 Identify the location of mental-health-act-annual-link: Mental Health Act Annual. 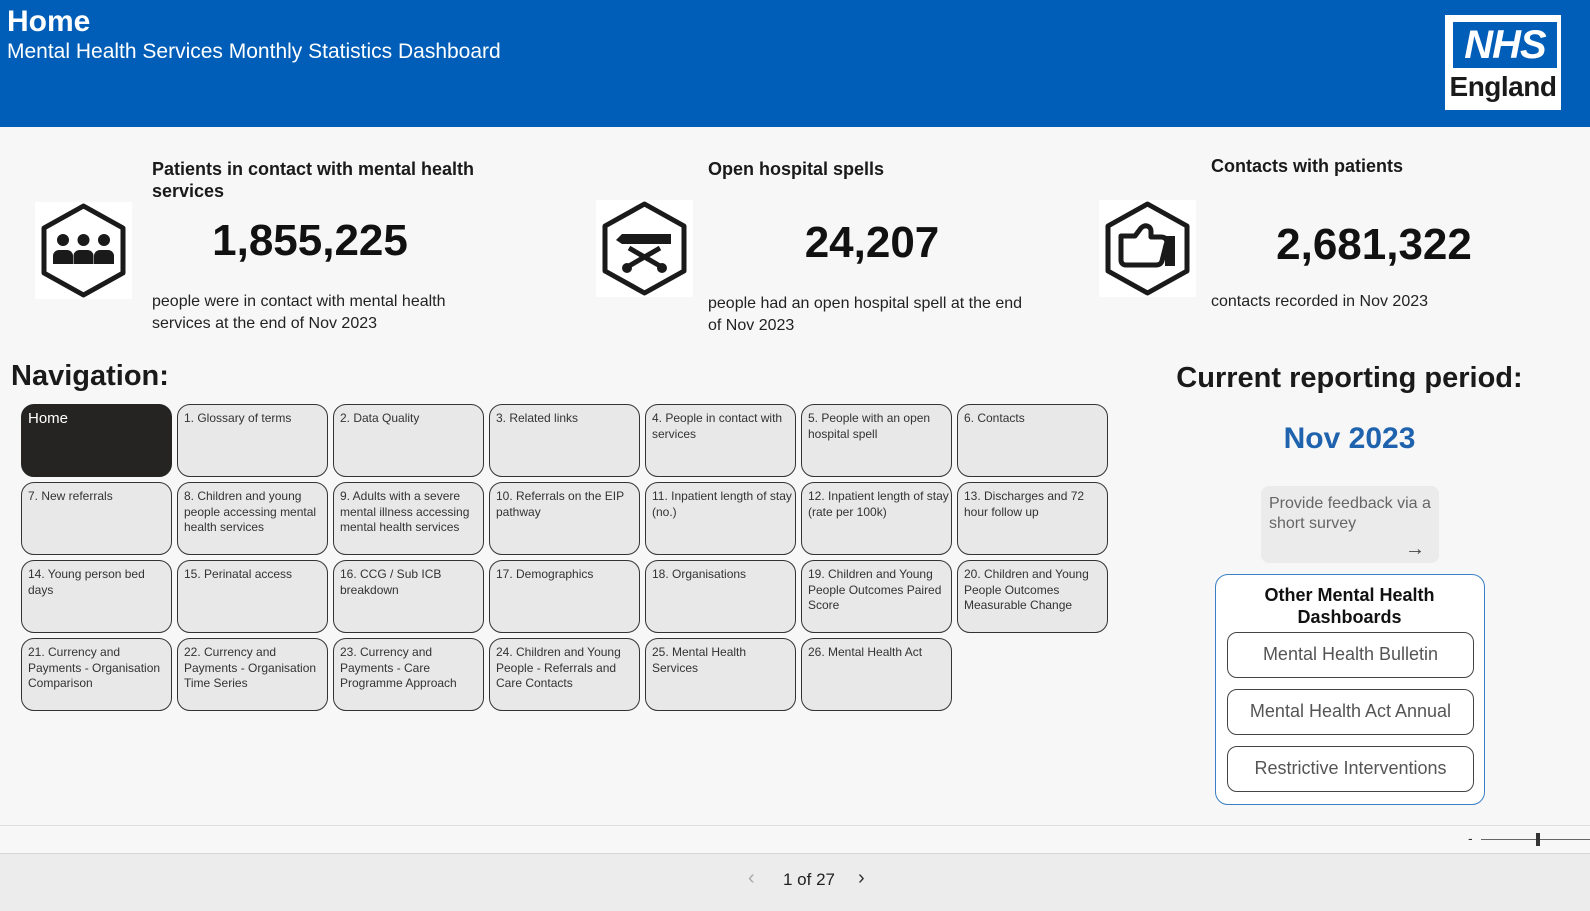
(1350, 712).